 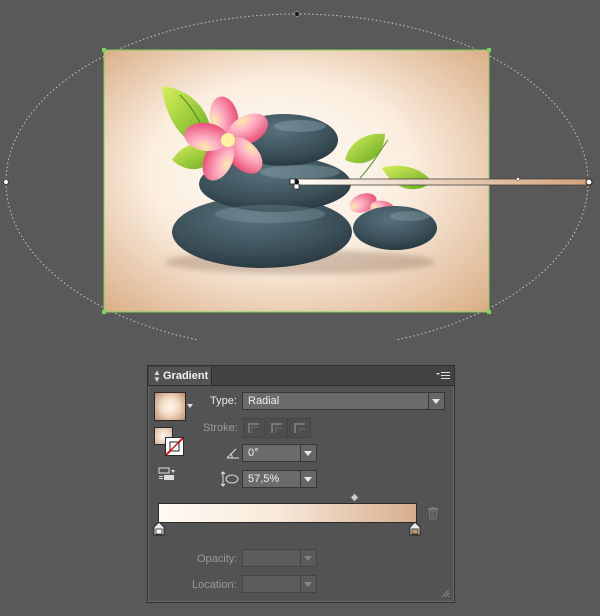 What do you see at coordinates (279, 453) in the screenshot?
I see `angle-dropdown: 0°` at bounding box center [279, 453].